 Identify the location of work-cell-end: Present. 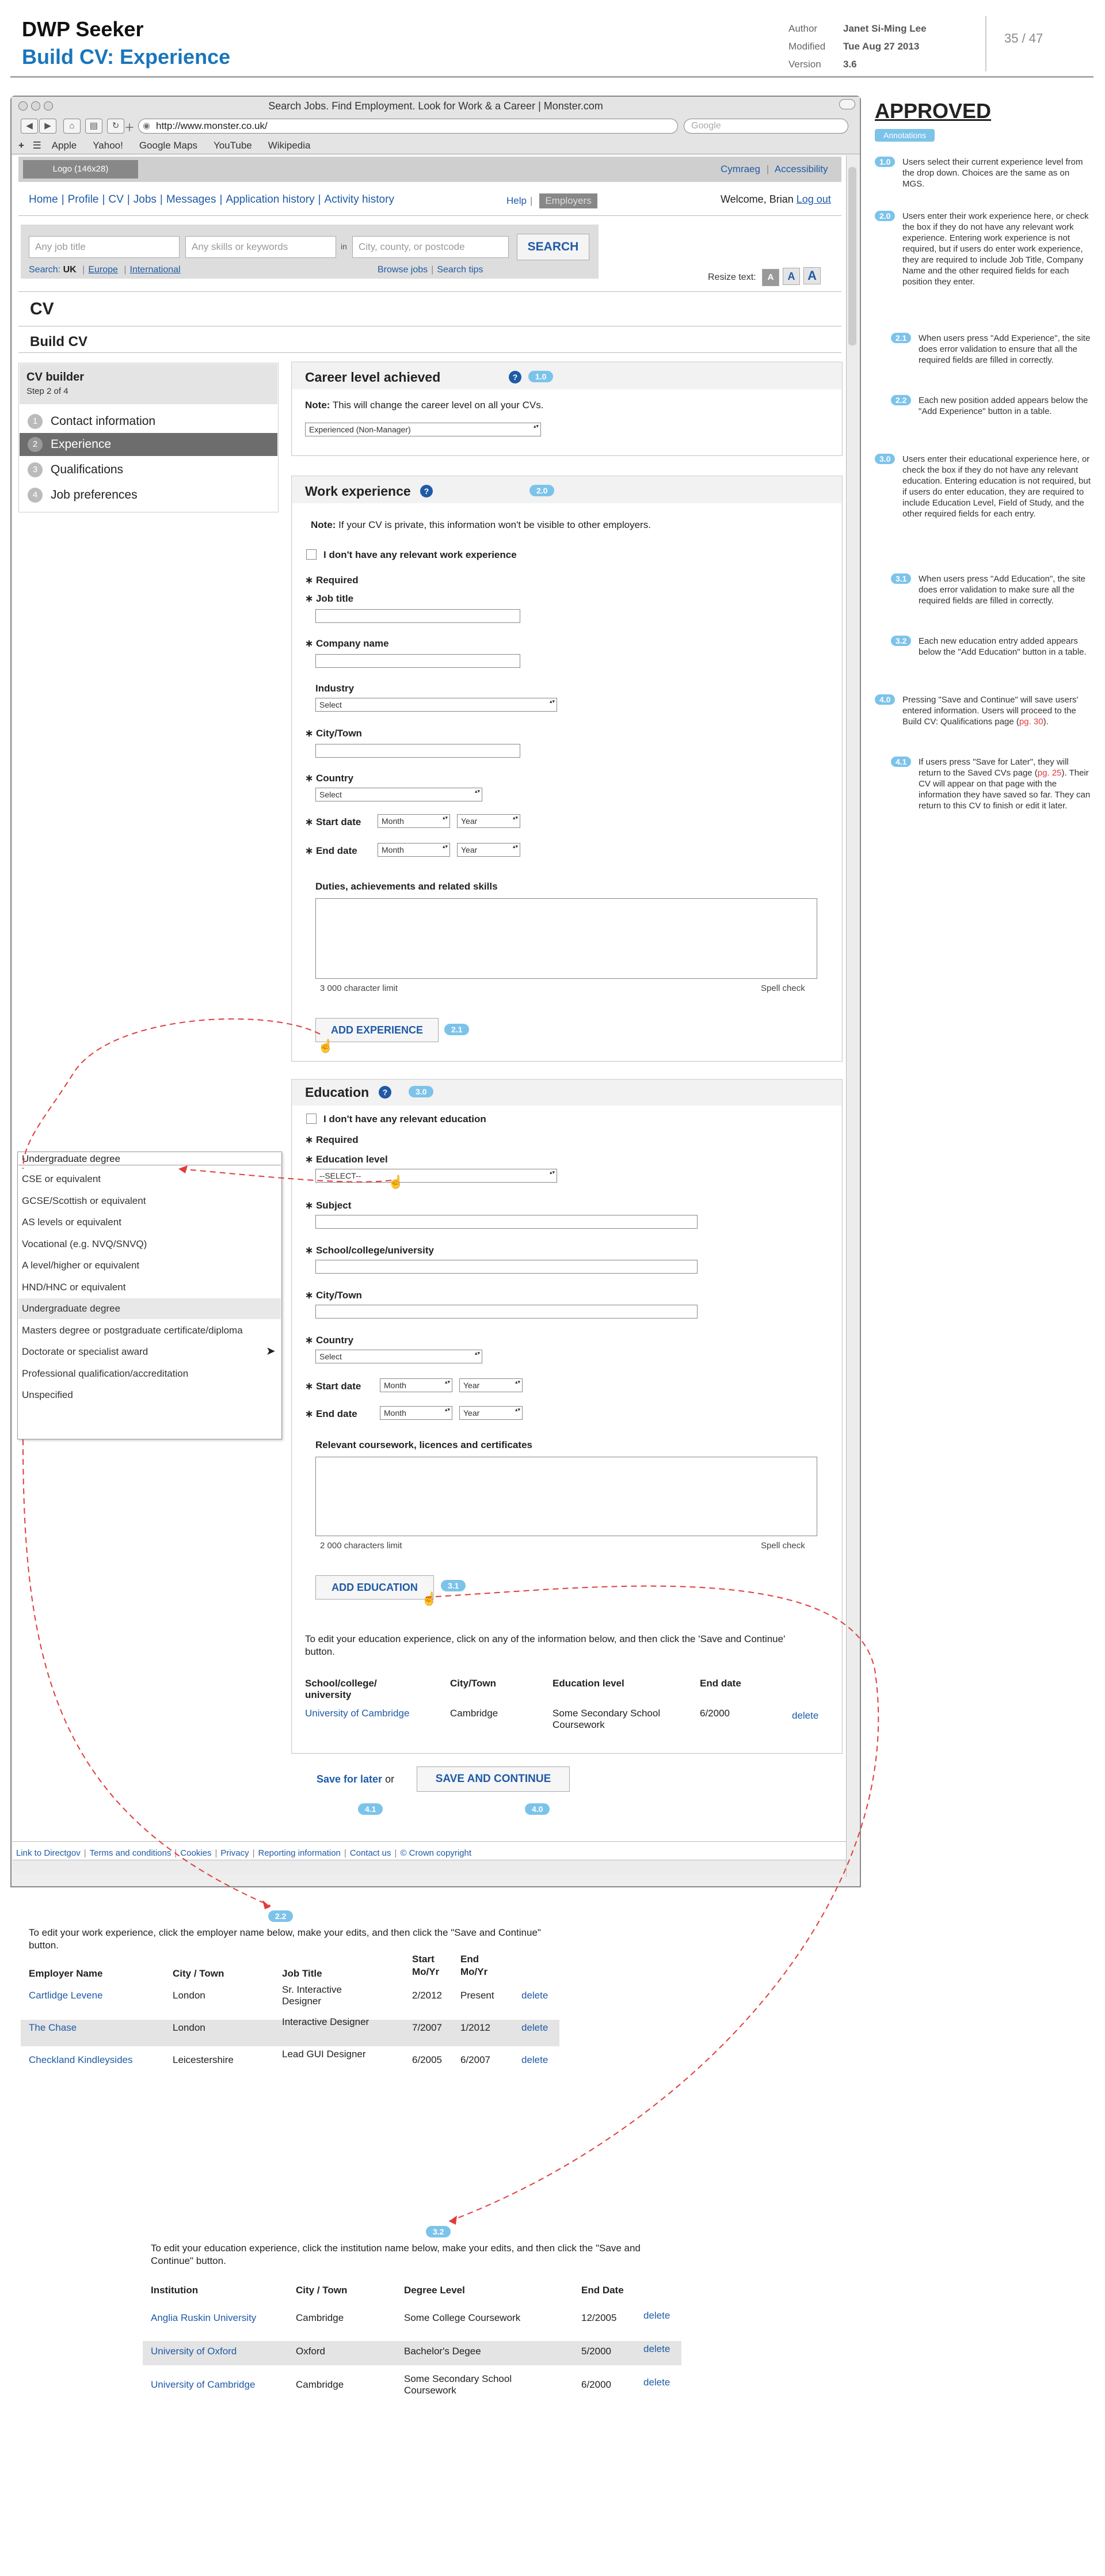
(477, 1995).